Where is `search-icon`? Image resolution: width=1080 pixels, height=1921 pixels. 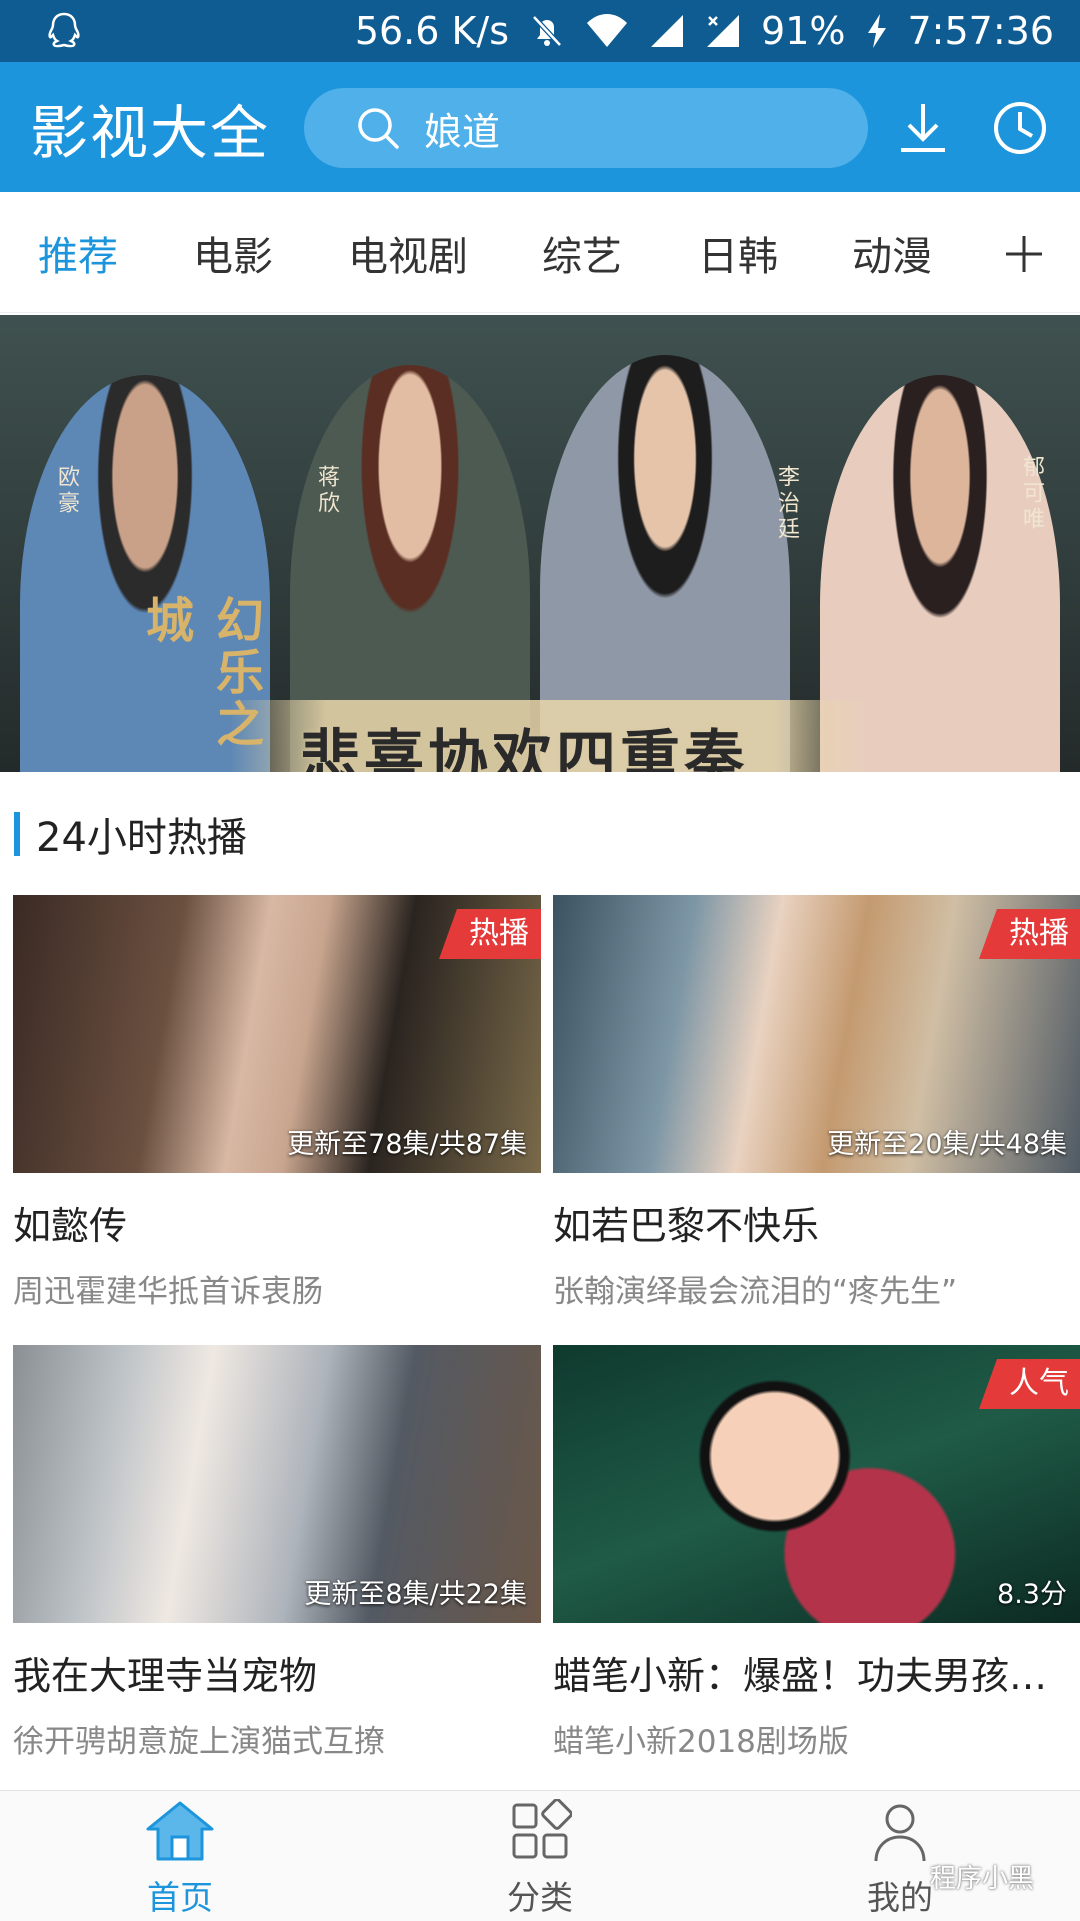 search-icon is located at coordinates (378, 128).